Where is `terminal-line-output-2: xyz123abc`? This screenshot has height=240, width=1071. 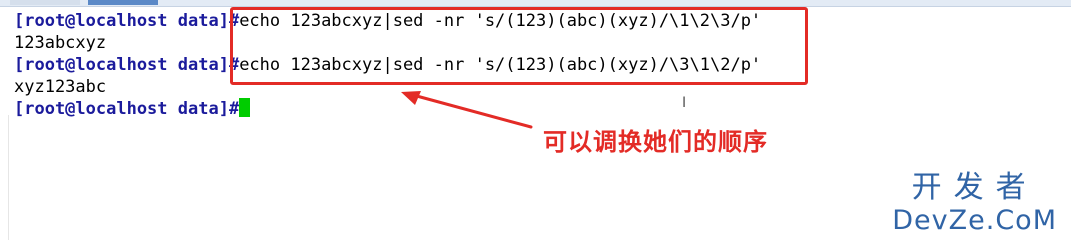
terminal-line-output-2: xyz123abc is located at coordinates (60, 87).